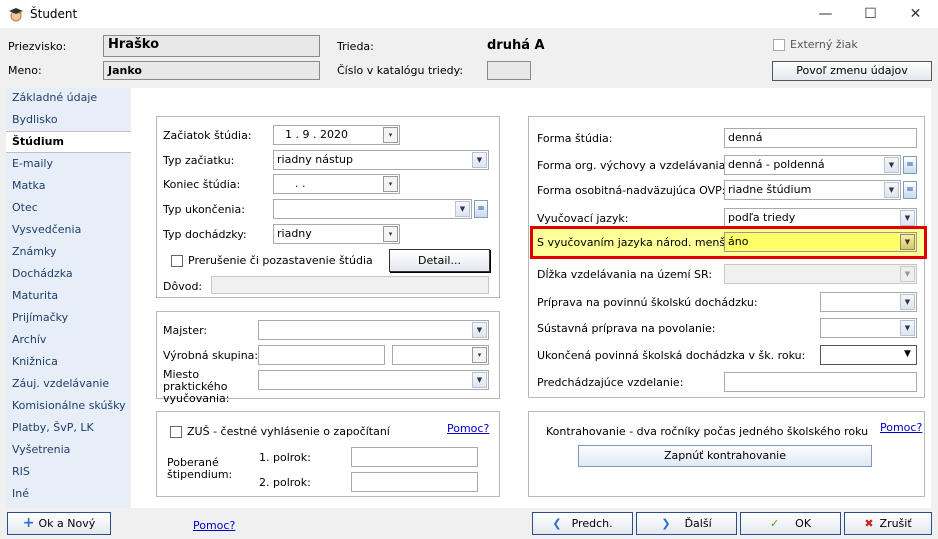 The height and width of the screenshot is (539, 938). Describe the element at coordinates (820, 382) in the screenshot. I see `previous-field` at that location.